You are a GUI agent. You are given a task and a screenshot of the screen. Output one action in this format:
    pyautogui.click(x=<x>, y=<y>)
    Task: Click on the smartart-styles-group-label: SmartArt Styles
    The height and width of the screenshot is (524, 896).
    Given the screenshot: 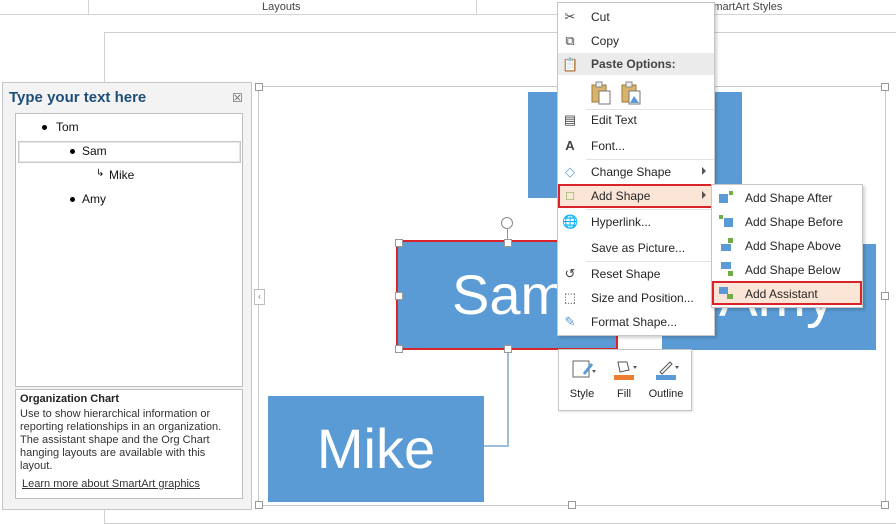 What is the action you would take?
    pyautogui.click(x=744, y=7)
    